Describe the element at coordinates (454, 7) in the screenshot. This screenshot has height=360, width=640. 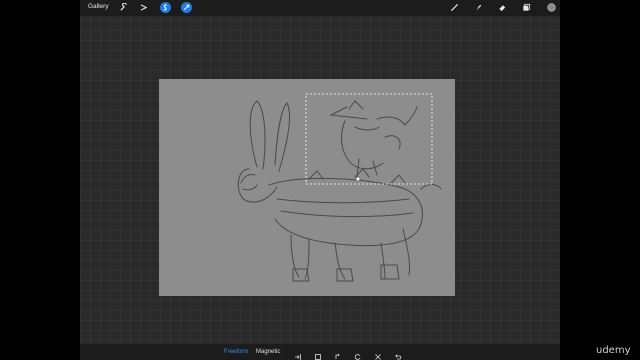
I see `brush-icon` at that location.